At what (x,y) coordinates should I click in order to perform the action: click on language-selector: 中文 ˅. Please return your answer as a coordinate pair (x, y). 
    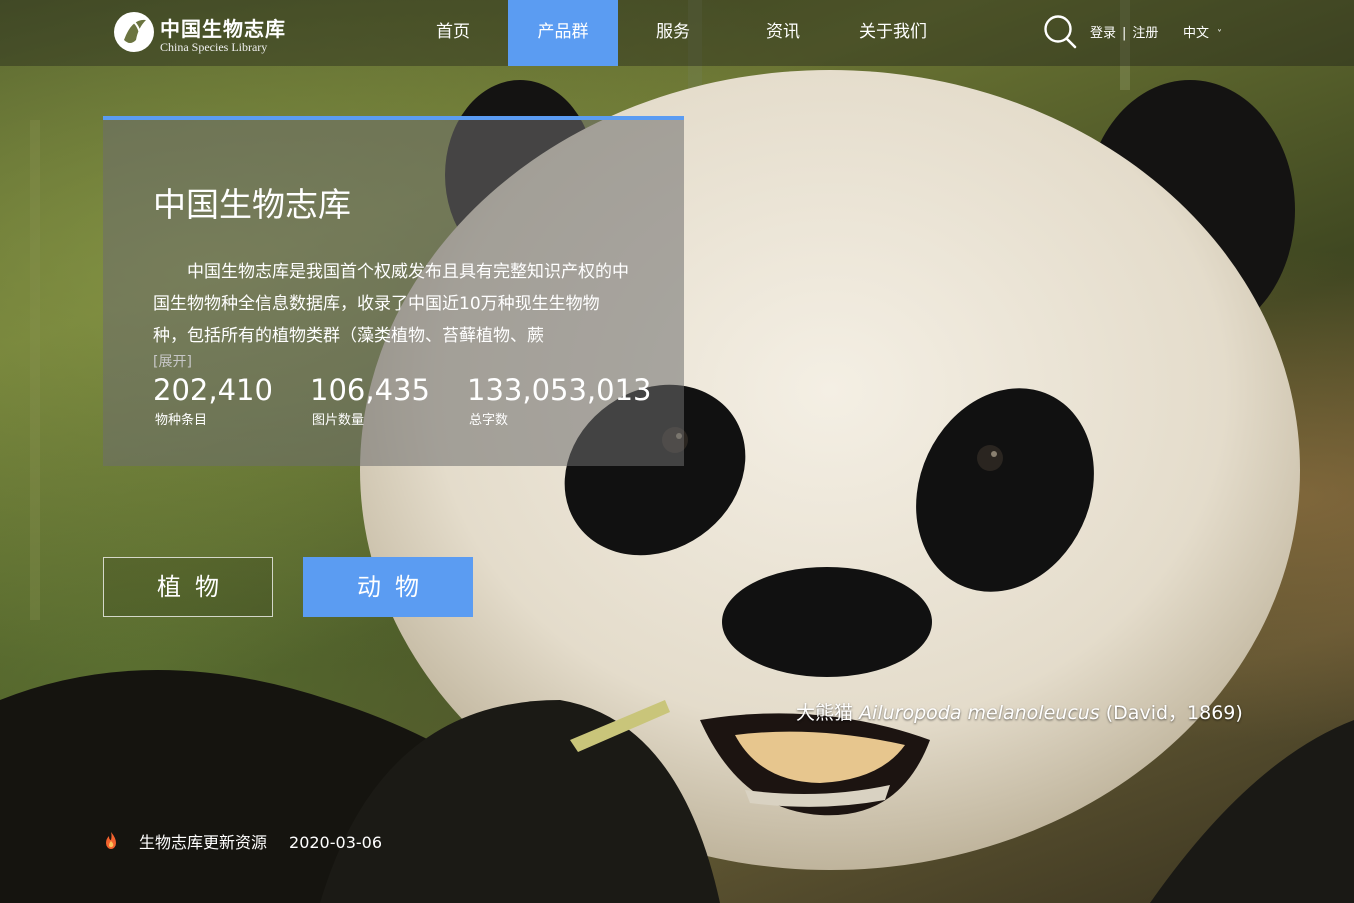
    Looking at the image, I should click on (1202, 31).